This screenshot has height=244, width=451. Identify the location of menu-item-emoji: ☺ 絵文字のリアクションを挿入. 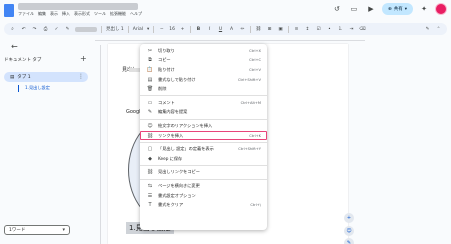
(203, 126).